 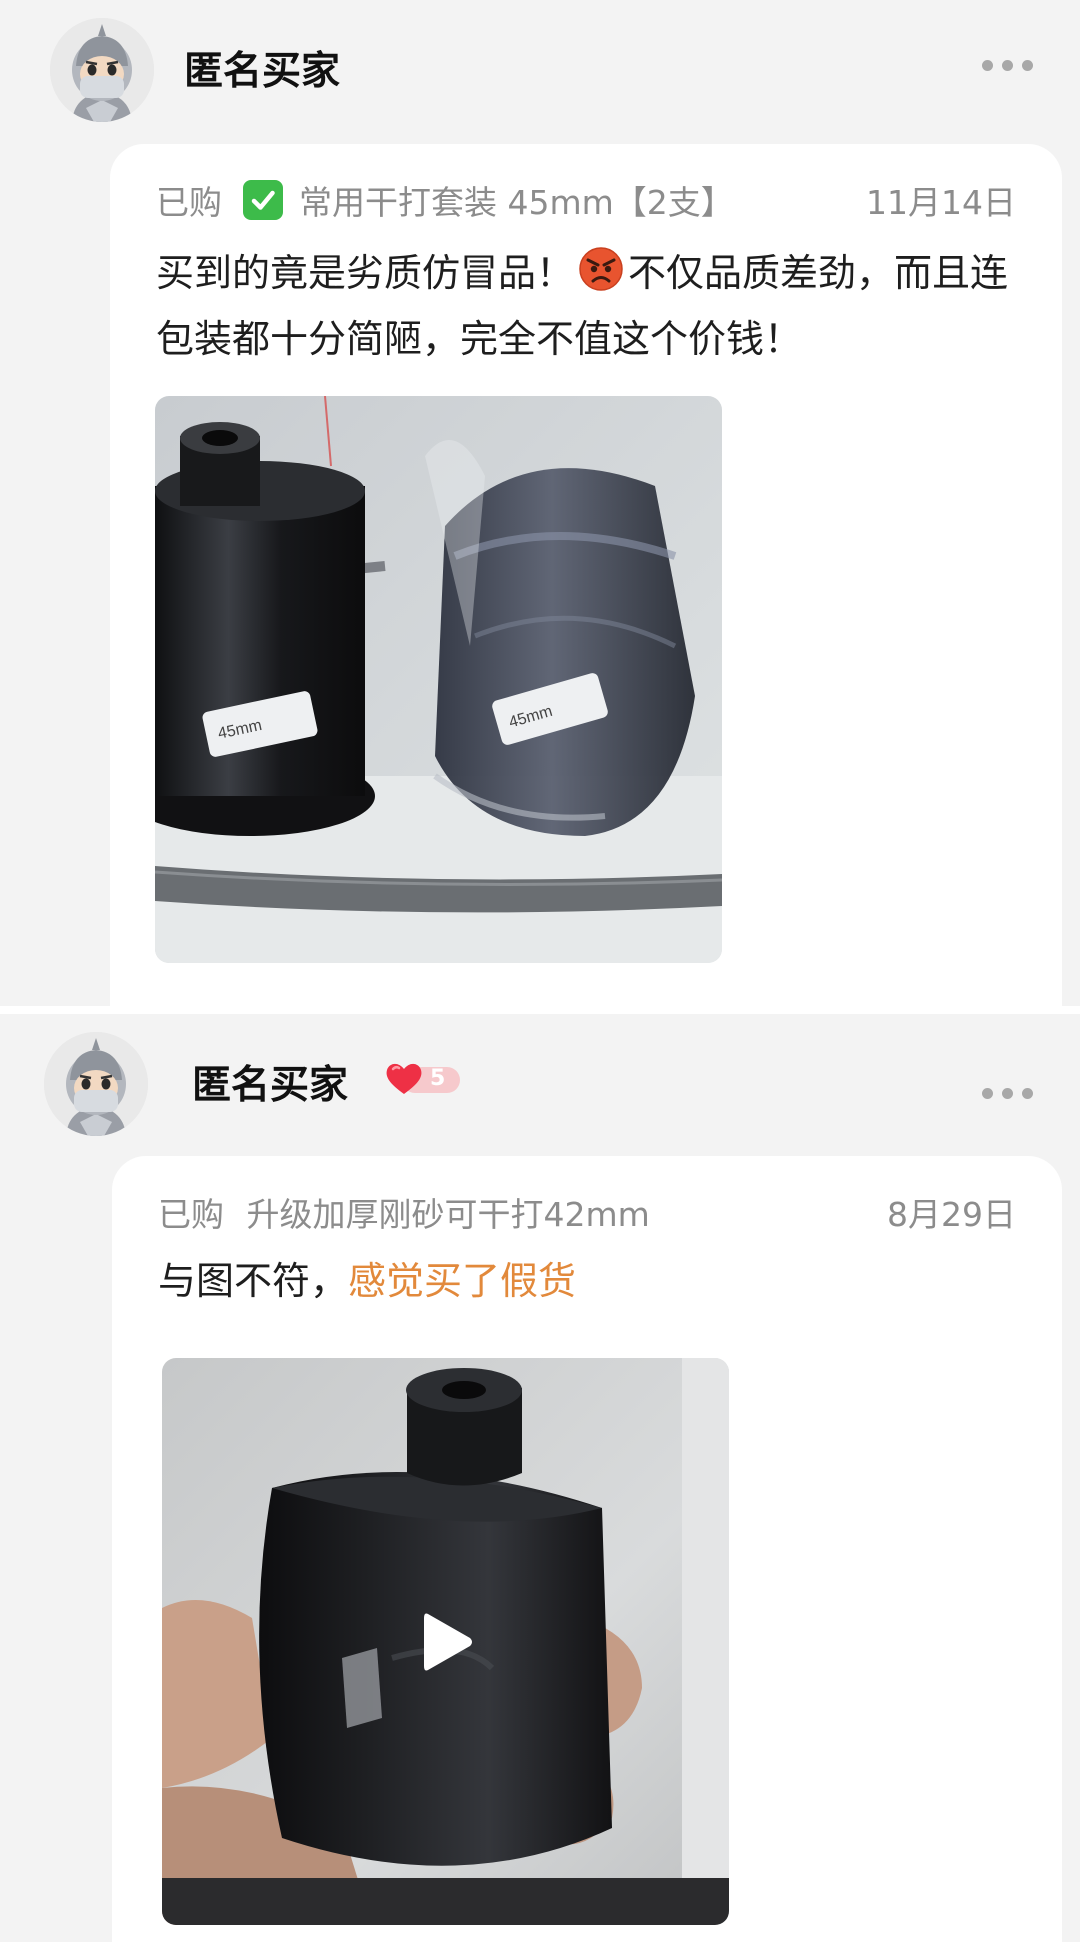 I want to click on review-text-part-1: 买到的竟是劣质仿冒品！, so click(x=365, y=273).